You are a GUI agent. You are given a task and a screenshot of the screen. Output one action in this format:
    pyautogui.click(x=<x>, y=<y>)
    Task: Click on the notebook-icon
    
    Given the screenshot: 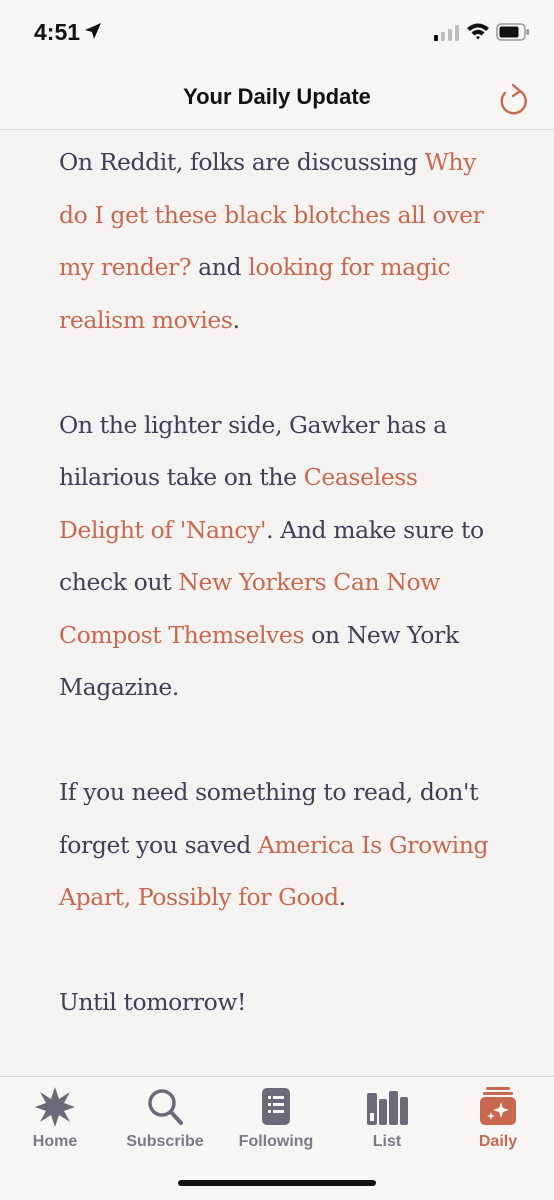 What is the action you would take?
    pyautogui.click(x=276, y=1106)
    